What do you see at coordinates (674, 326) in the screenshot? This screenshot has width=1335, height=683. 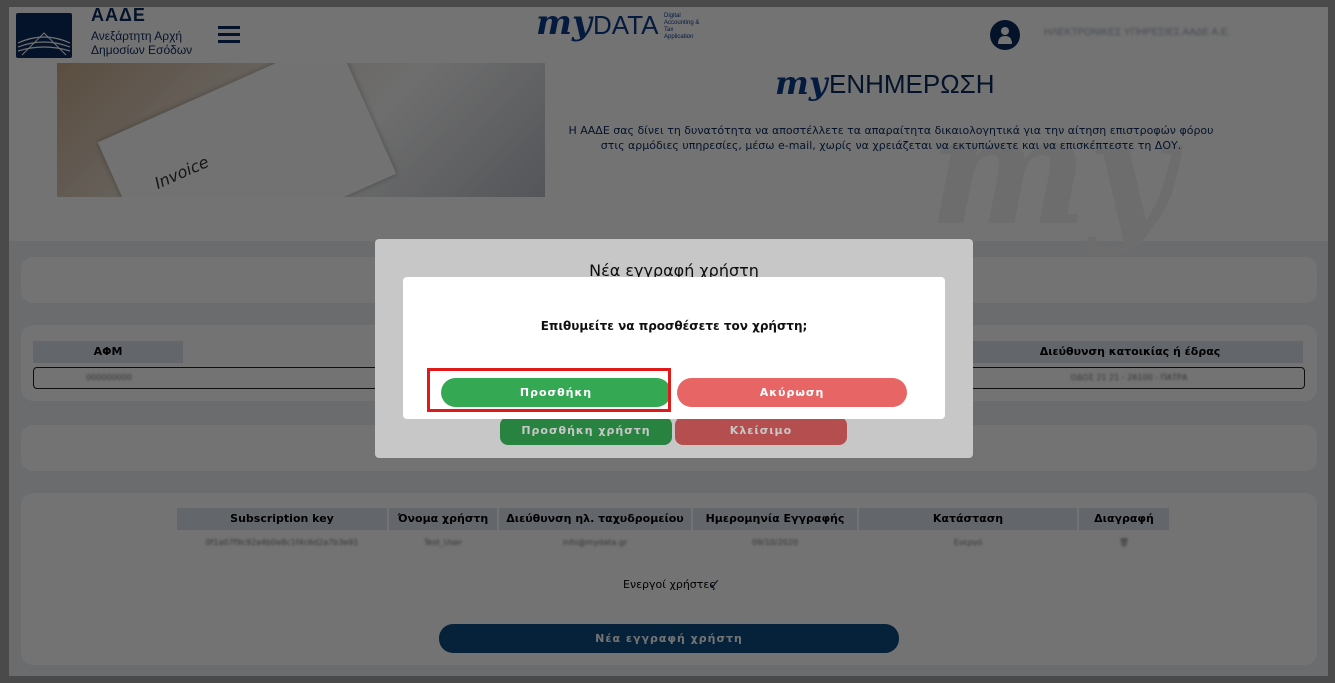 I see `confirm-message: Επιθυμείτε να προσθέσετε τον χρήστη;` at bounding box center [674, 326].